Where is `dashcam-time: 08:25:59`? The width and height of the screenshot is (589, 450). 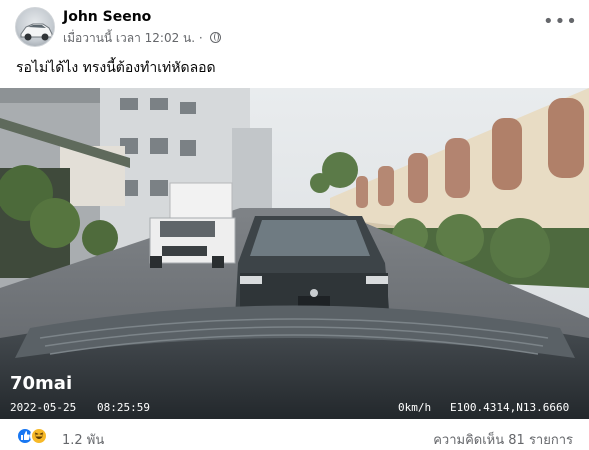
dashcam-time: 08:25:59 is located at coordinates (123, 407).